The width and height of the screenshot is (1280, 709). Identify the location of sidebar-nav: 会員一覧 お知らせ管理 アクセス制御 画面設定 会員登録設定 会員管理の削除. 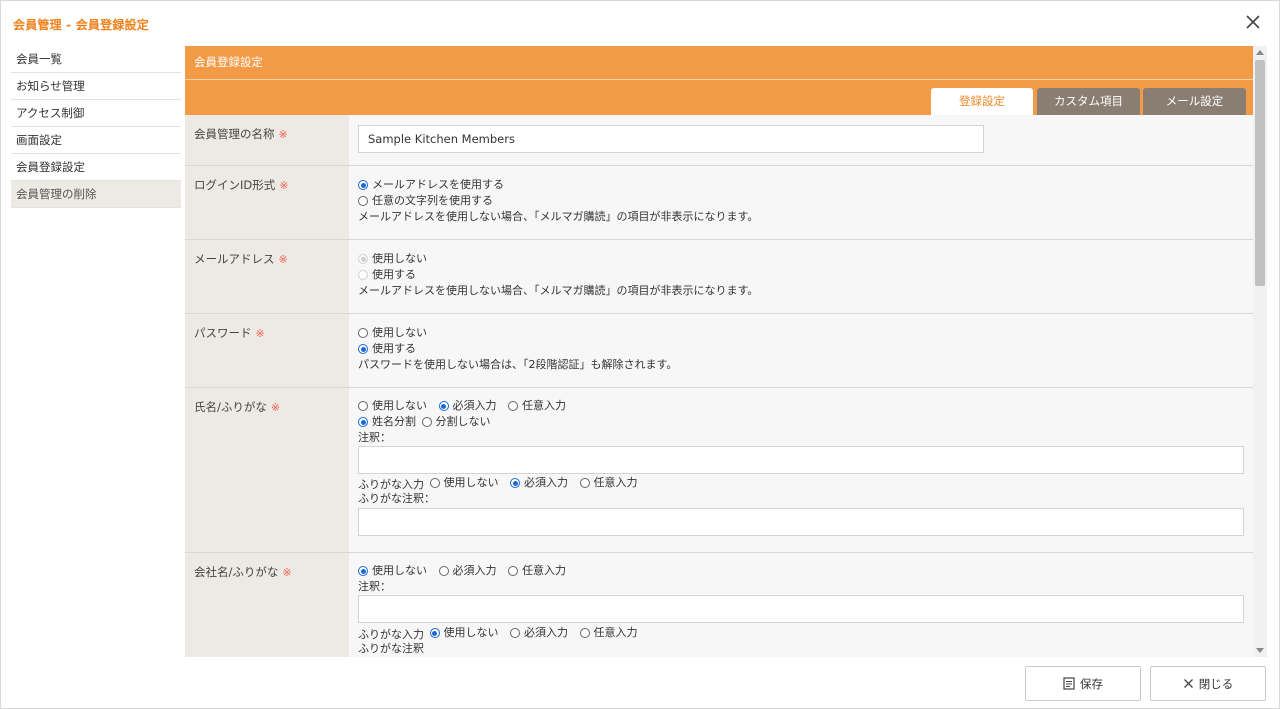
(96, 127).